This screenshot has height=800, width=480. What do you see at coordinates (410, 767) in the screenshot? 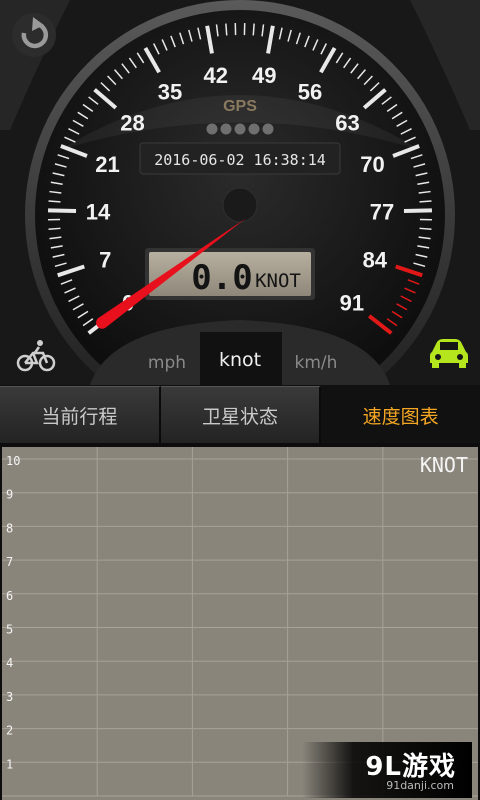
I see `watermark-main: 9L游戏` at bounding box center [410, 767].